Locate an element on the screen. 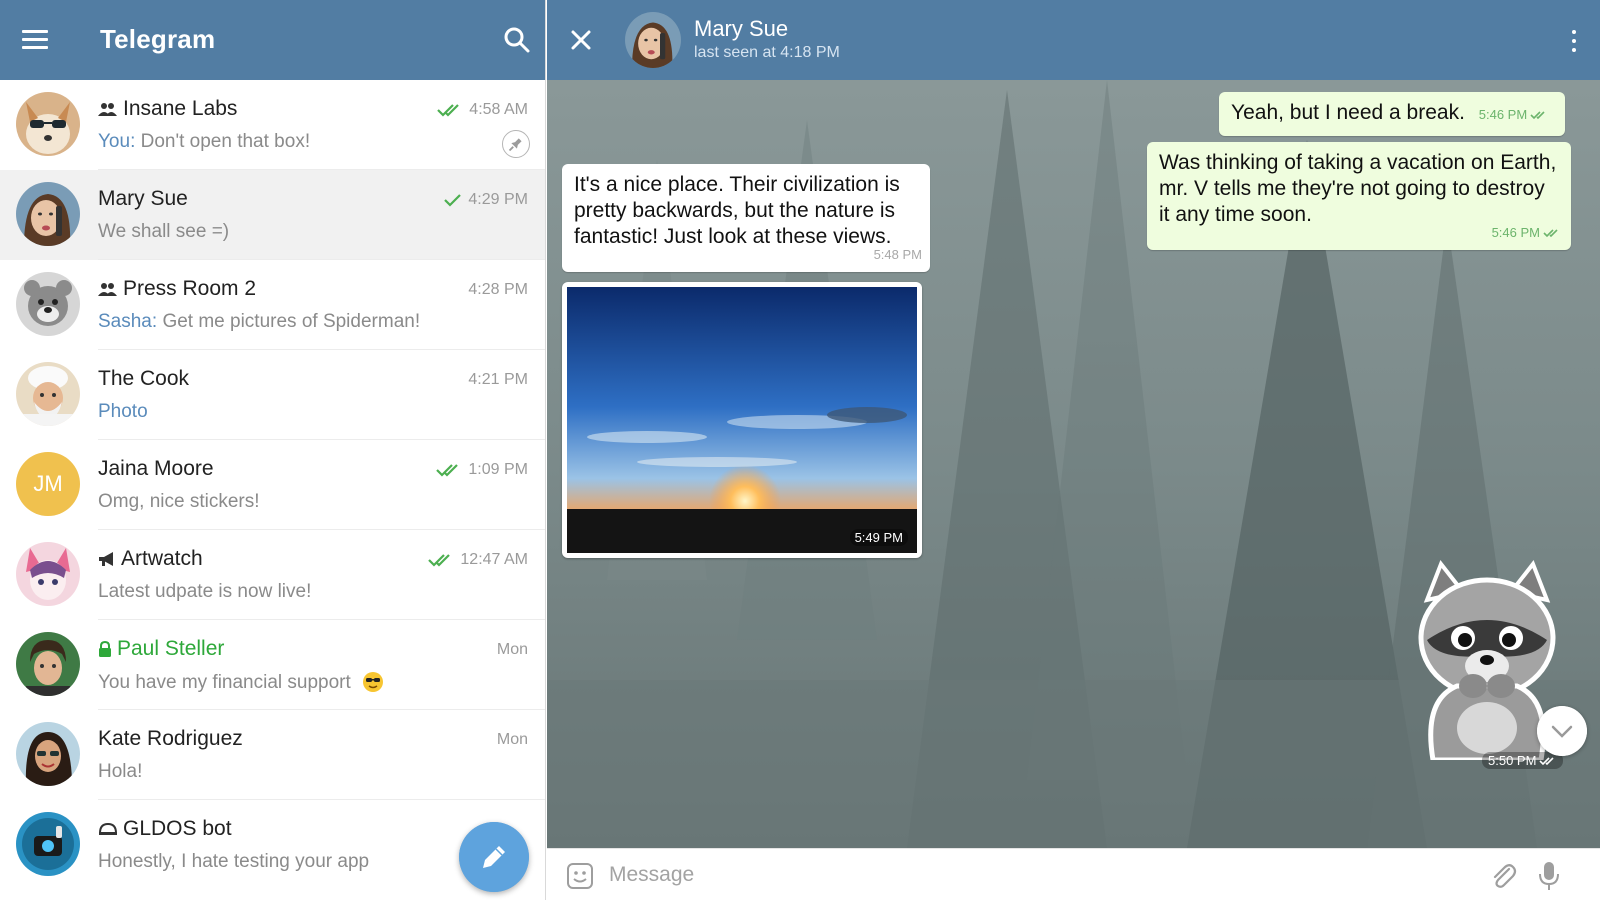  contact-name: Mary Sue is located at coordinates (741, 29).